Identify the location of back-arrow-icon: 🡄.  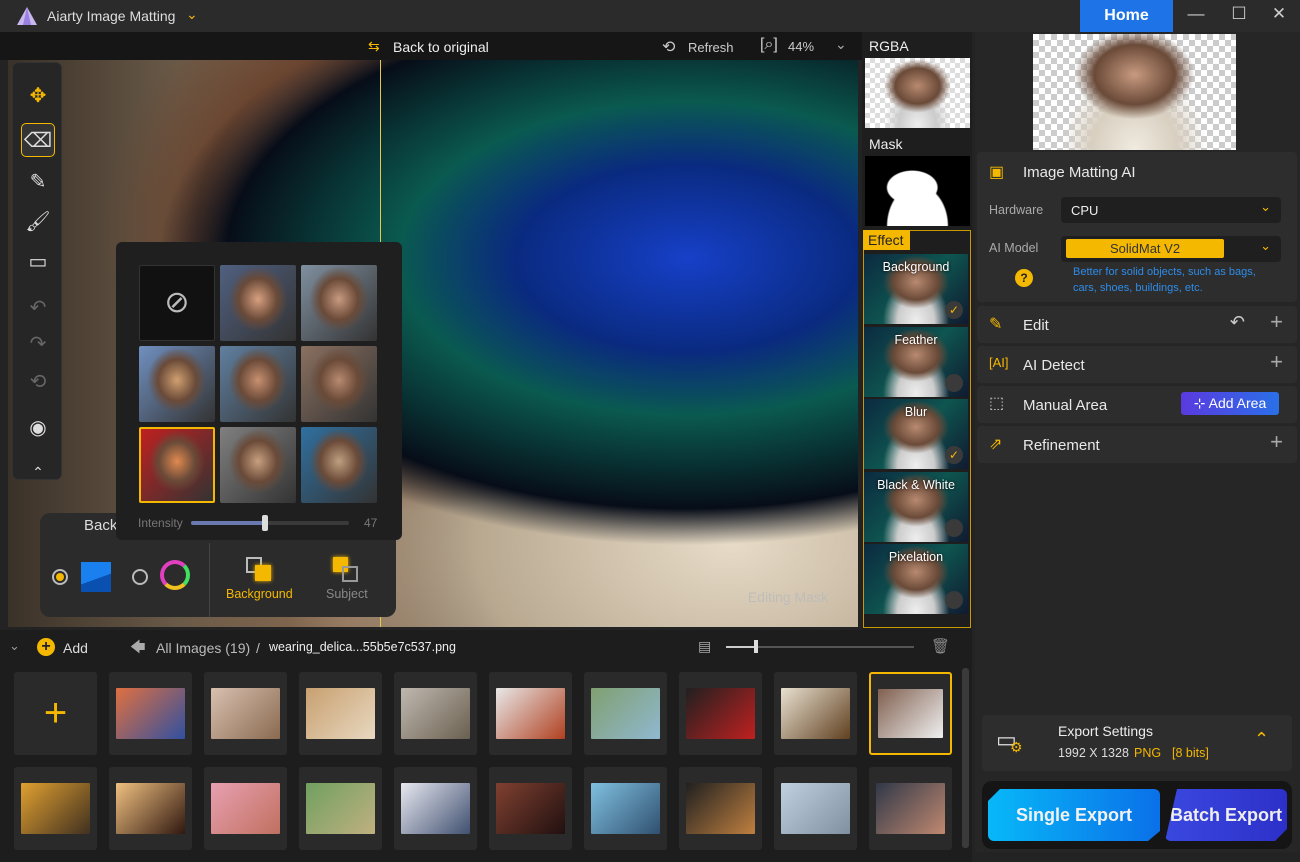
(138, 649).